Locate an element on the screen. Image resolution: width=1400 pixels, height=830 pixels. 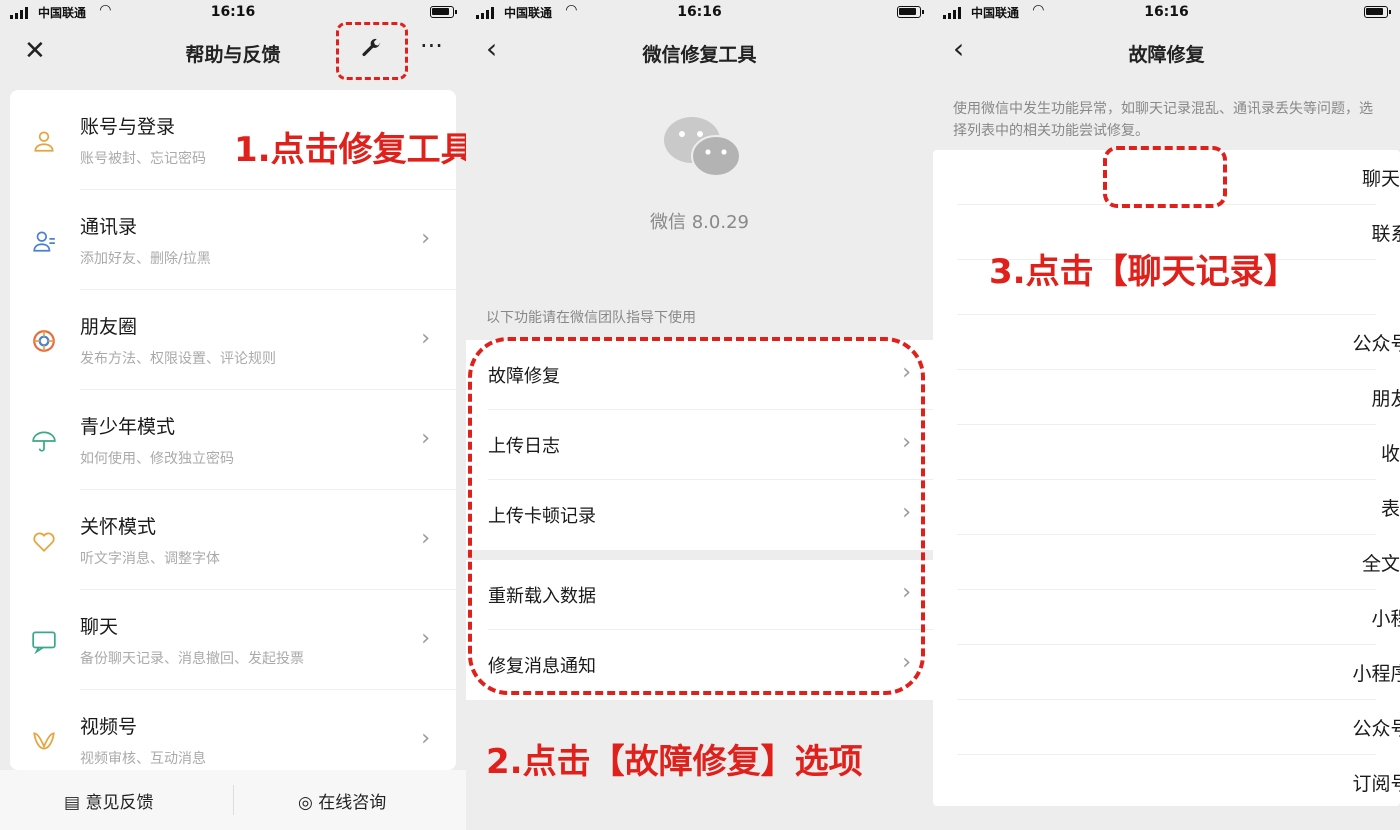
list-item: 订阅号消息 is located at coordinates (1166, 782).